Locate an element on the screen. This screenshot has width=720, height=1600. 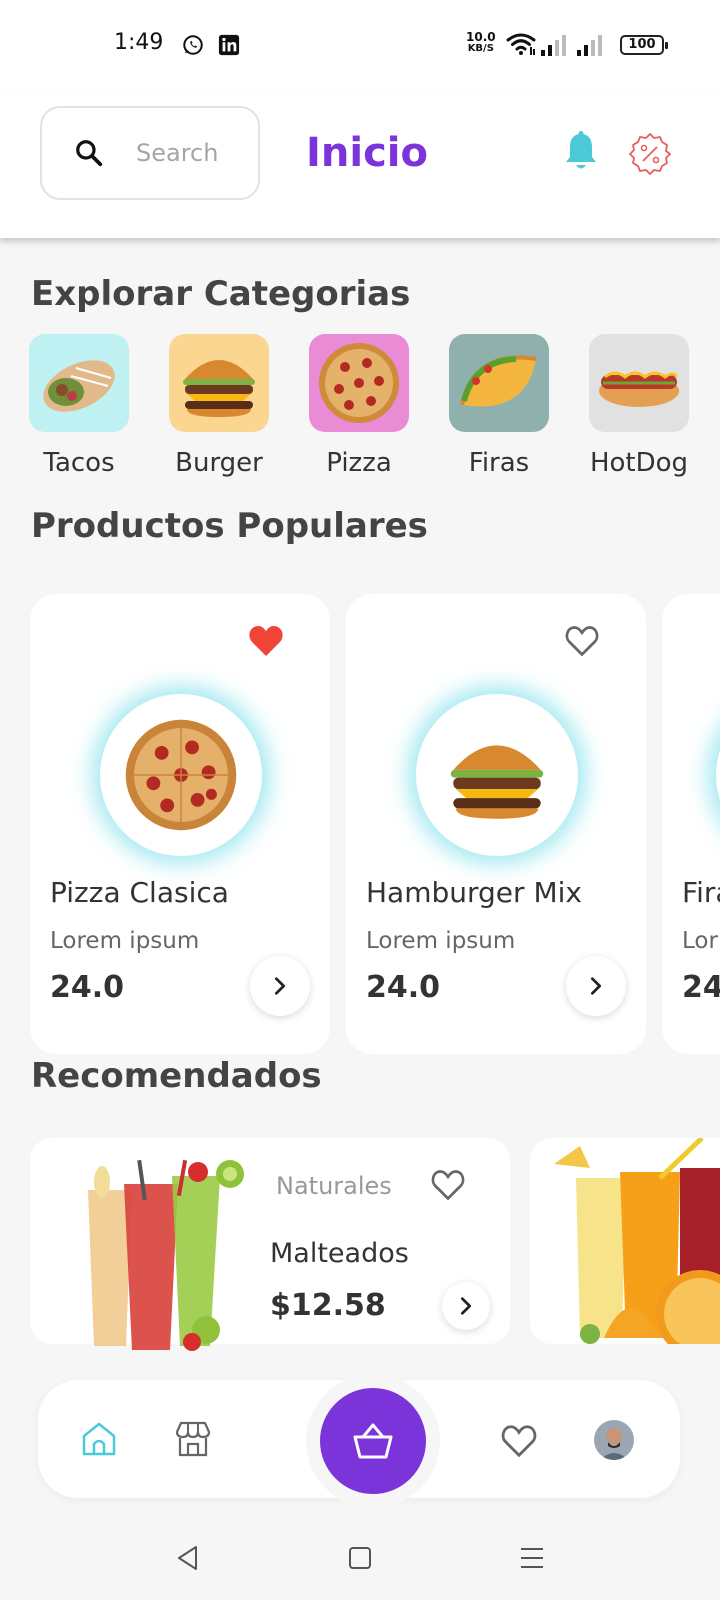
category-tacos: Tacos is located at coordinates (79, 406).